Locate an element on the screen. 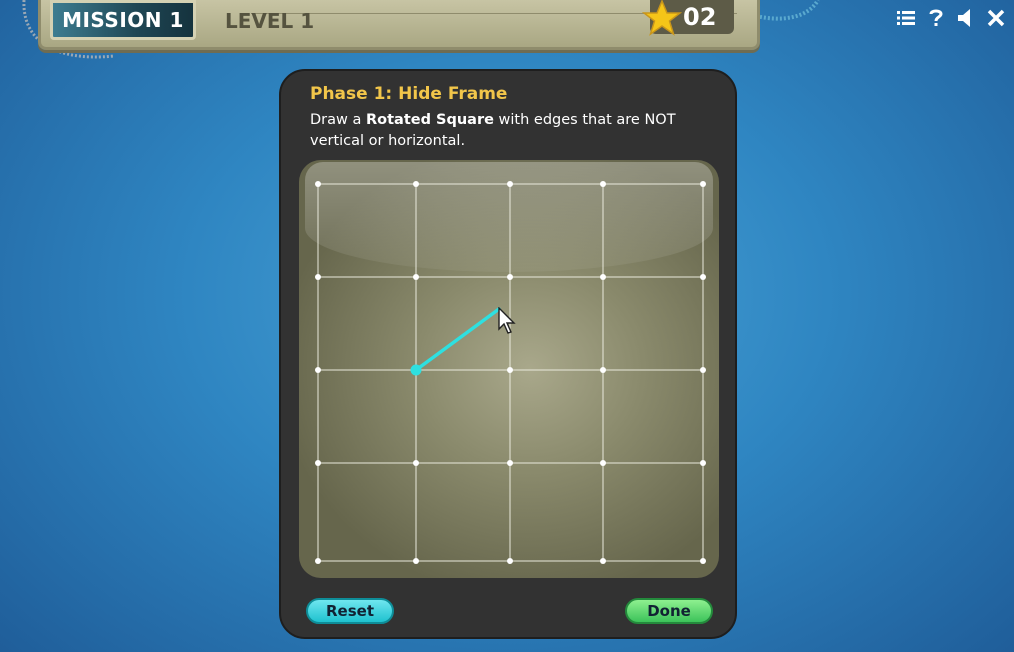  reset-button: Reset is located at coordinates (350, 611).